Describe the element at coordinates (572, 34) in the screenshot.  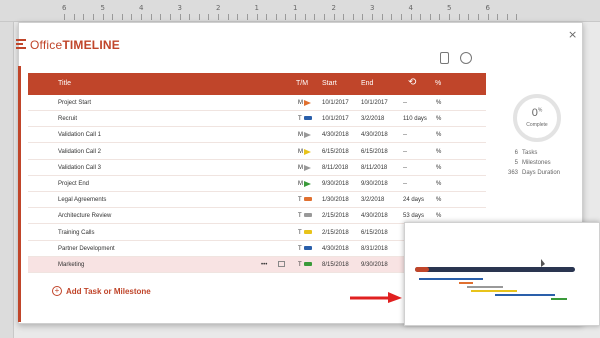
I see `close-icon: ×` at that location.